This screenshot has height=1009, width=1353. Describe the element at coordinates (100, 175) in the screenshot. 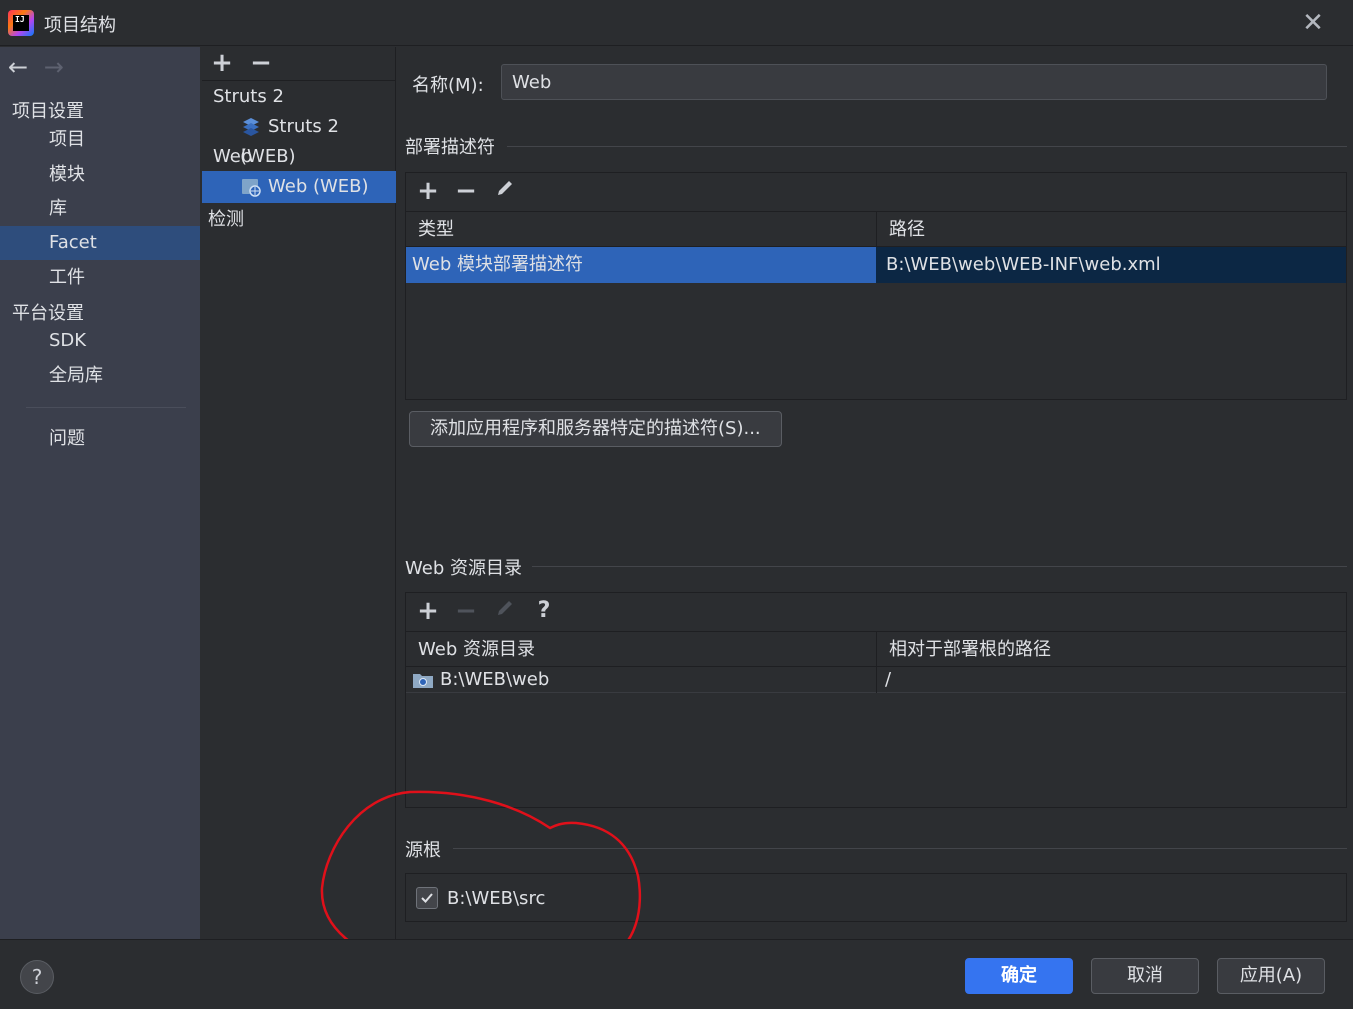

I see `sidebar-item-modules: 模块` at that location.